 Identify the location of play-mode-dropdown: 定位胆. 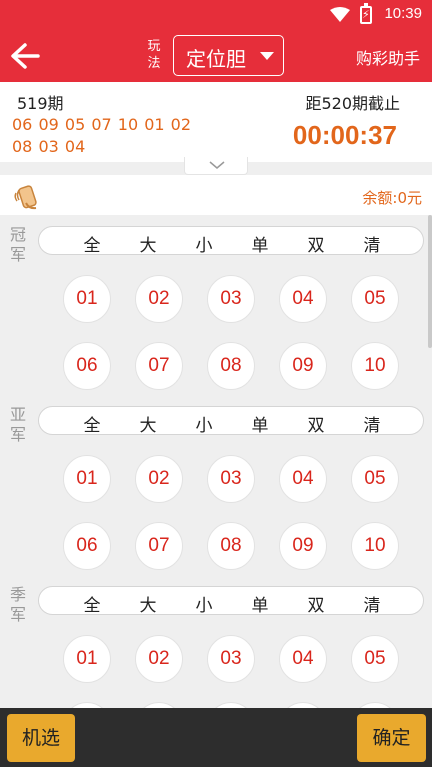
(228, 55).